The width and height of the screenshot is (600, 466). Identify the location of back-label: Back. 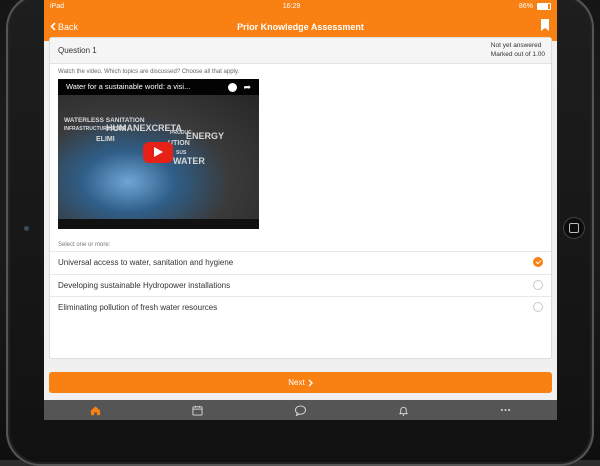
(68, 26).